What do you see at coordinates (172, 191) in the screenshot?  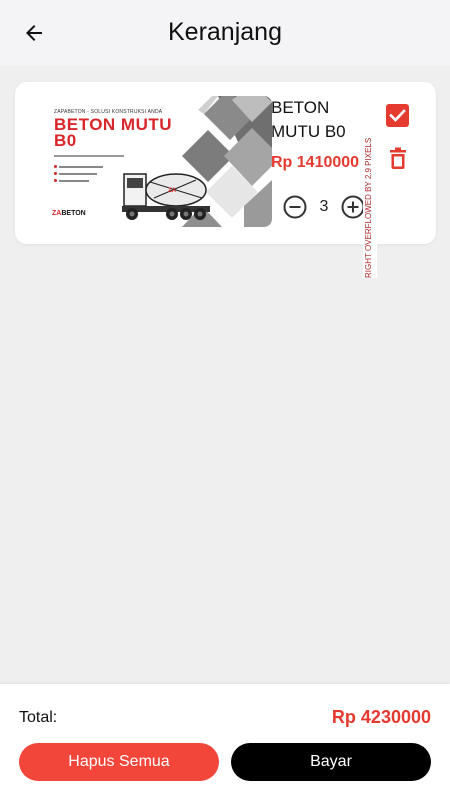 I see `svg-text: ZA` at bounding box center [172, 191].